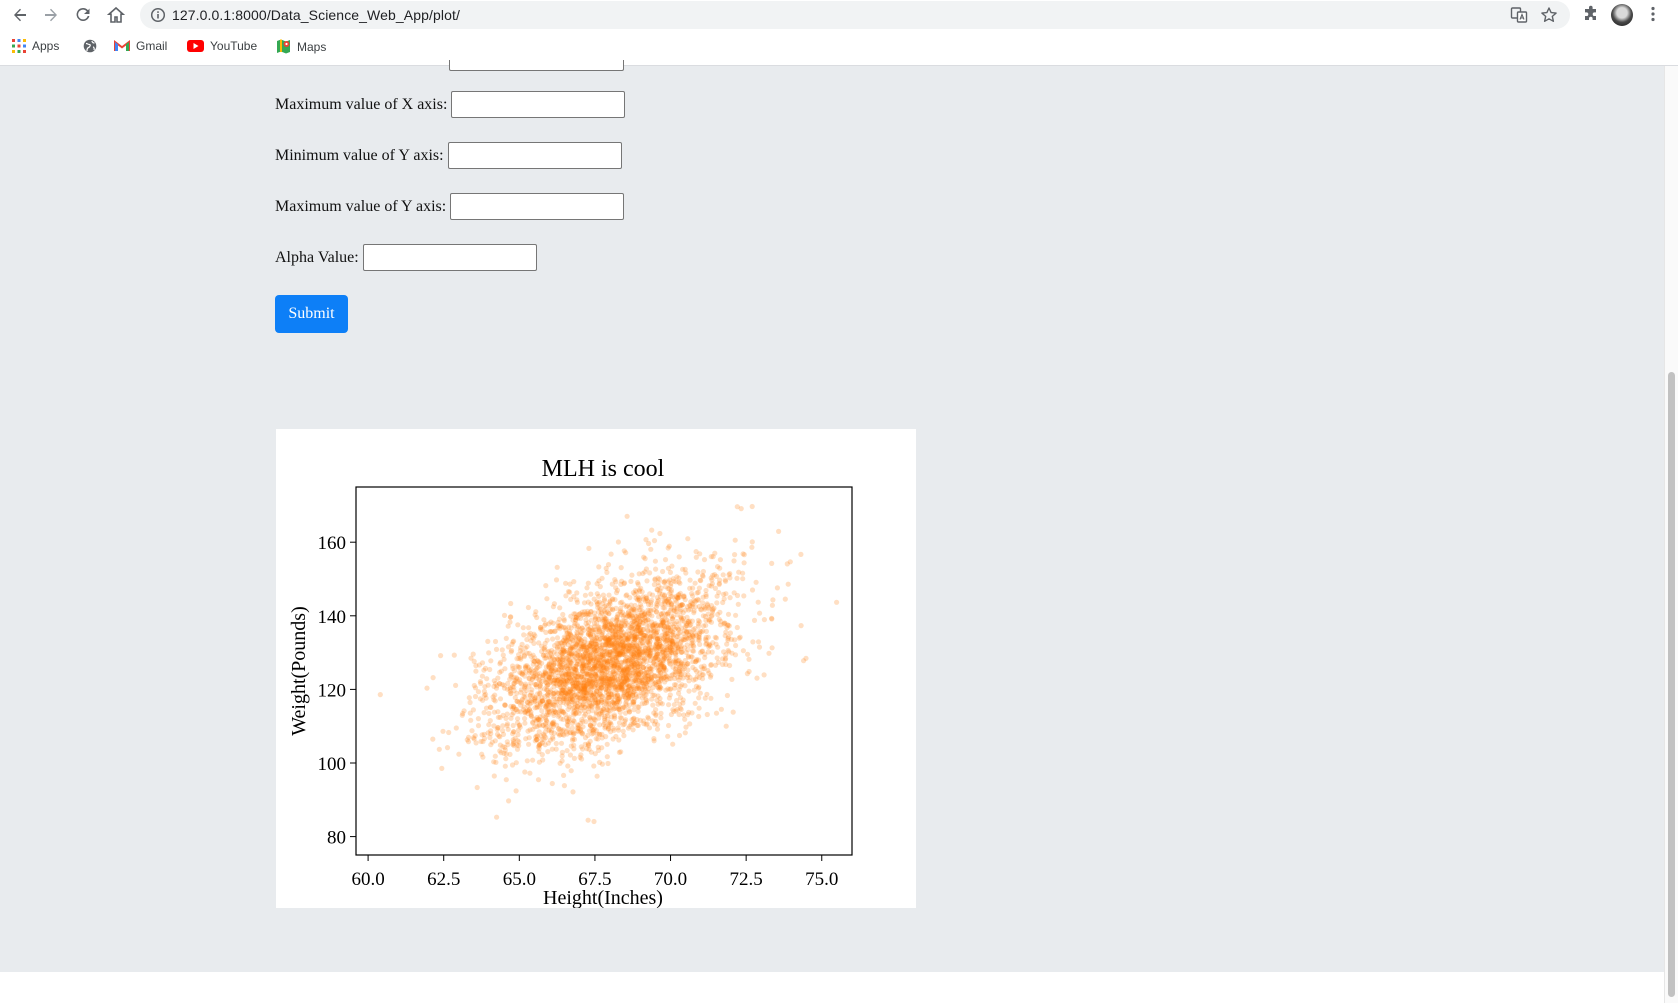  Describe the element at coordinates (83, 15) in the screenshot. I see `reload-icon` at that location.